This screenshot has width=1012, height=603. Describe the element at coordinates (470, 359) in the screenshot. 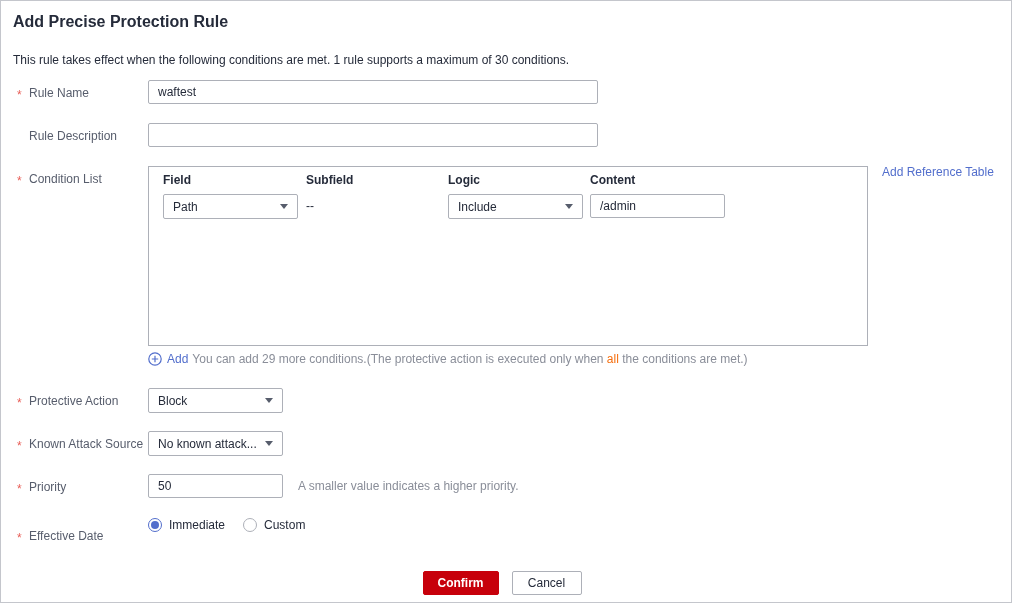

I see `hint-text: You can add 29 more conditions.(The protective action is executed only when all the conditions are met.)` at that location.